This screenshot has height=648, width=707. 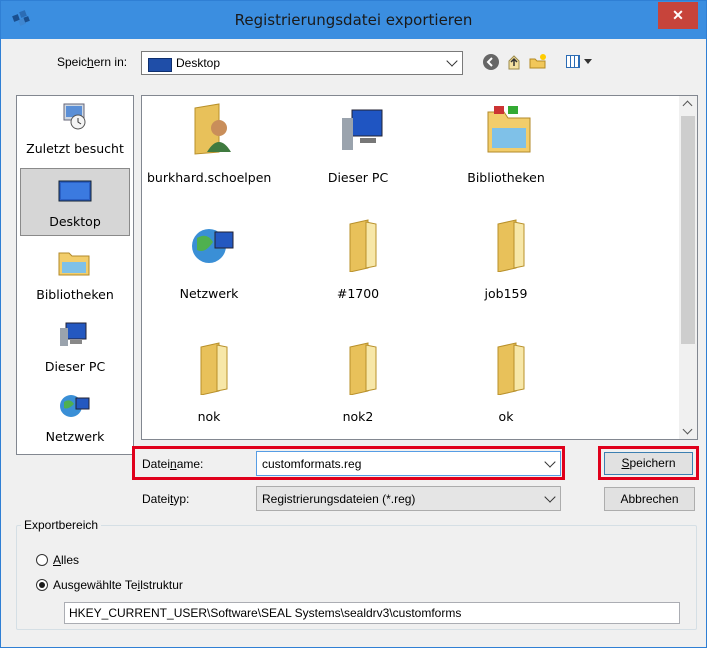 I want to click on file-item-folder-ok: ok, so click(x=506, y=391).